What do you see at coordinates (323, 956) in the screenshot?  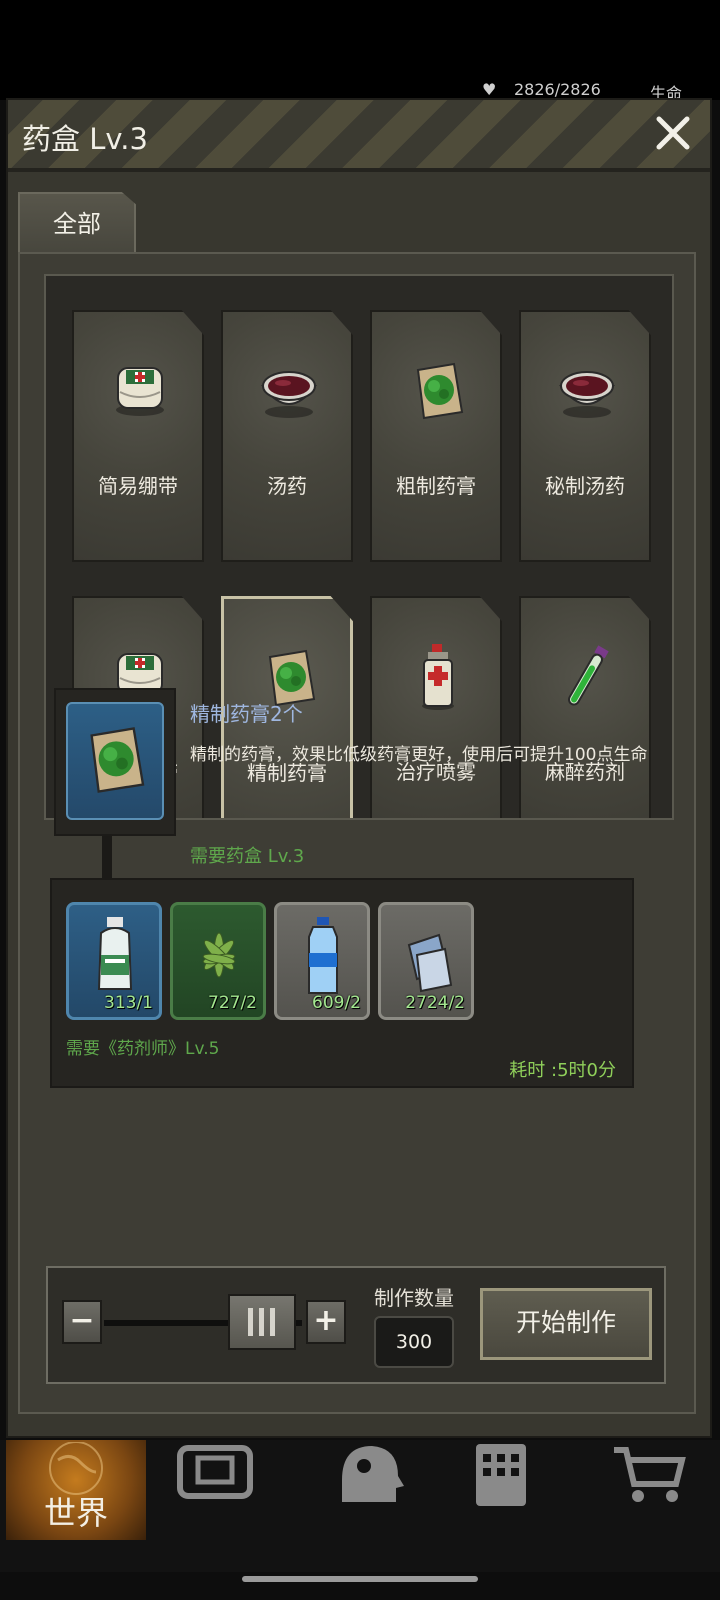 I see `water-bottle-icon` at bounding box center [323, 956].